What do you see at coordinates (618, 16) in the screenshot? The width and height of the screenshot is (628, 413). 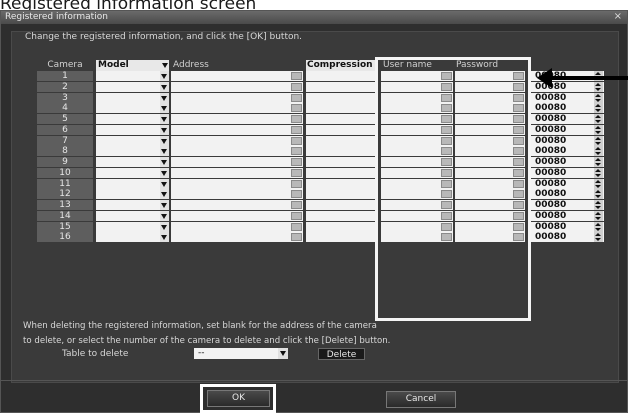 I see `close-icon: ×` at bounding box center [618, 16].